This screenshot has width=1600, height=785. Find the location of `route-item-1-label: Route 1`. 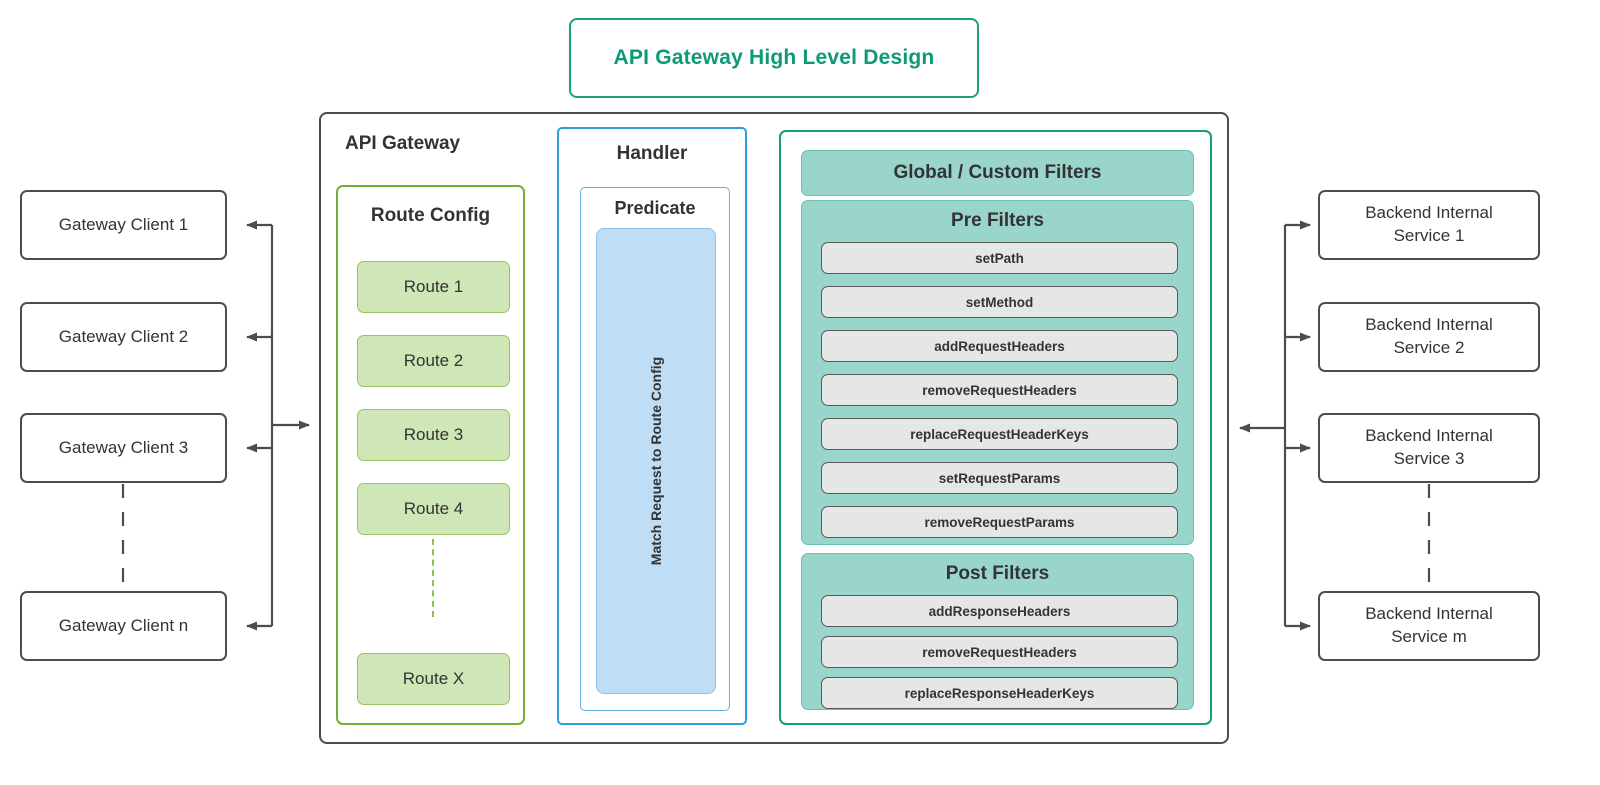

route-item-1-label: Route 1 is located at coordinates (433, 286).